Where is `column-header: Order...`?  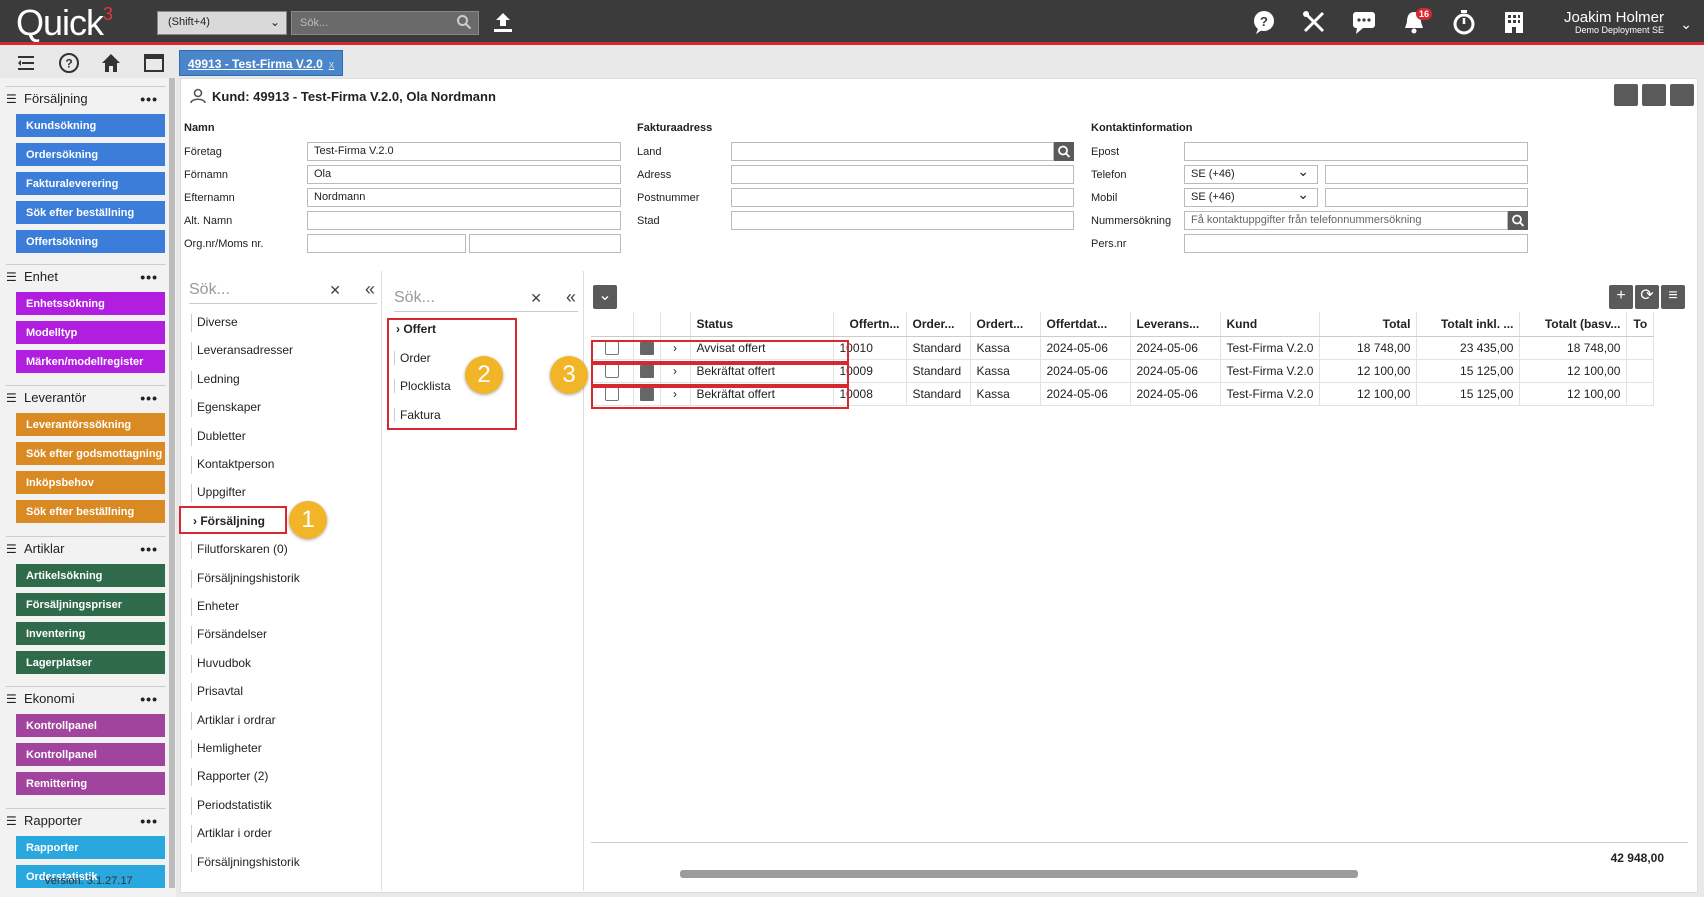 column-header: Order... is located at coordinates (938, 324).